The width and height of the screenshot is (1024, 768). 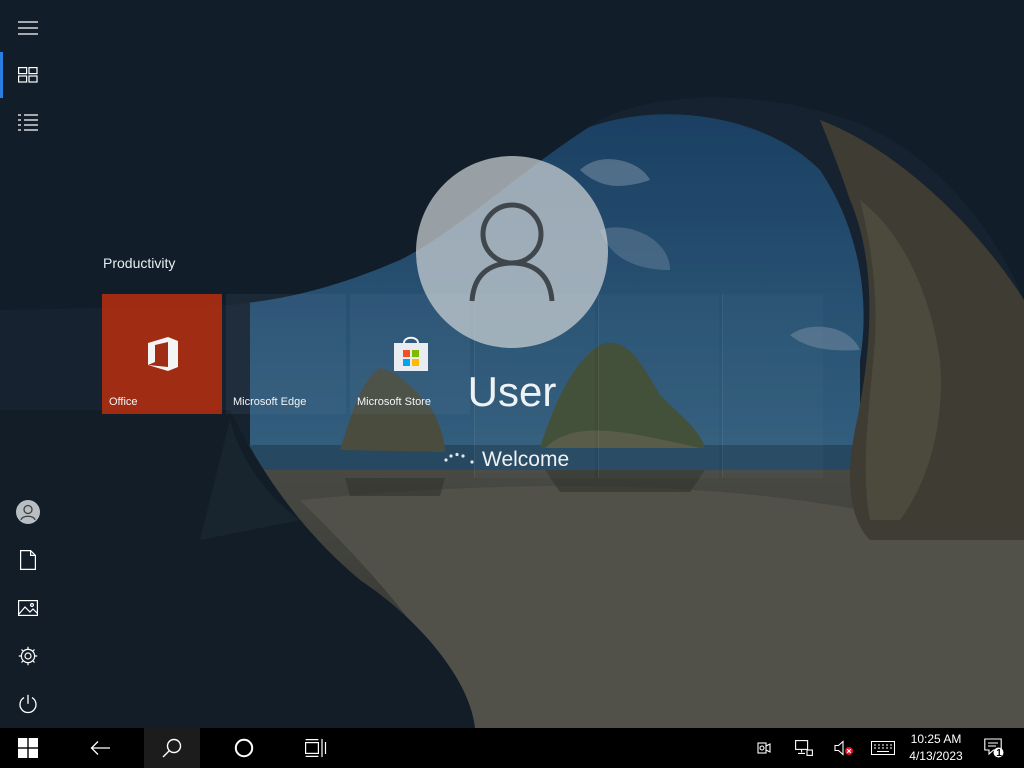 I want to click on user-avatar, so click(x=512, y=252).